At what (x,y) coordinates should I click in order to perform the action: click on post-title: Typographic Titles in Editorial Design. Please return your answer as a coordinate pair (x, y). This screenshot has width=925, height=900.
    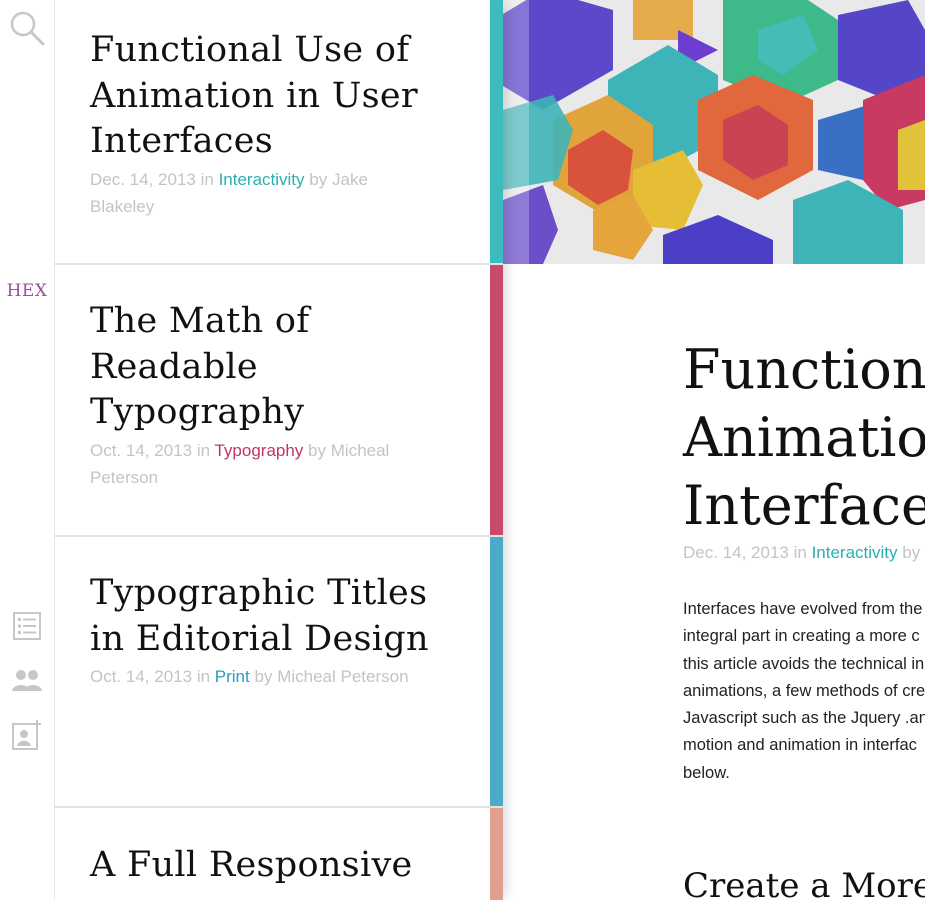
    Looking at the image, I should click on (275, 616).